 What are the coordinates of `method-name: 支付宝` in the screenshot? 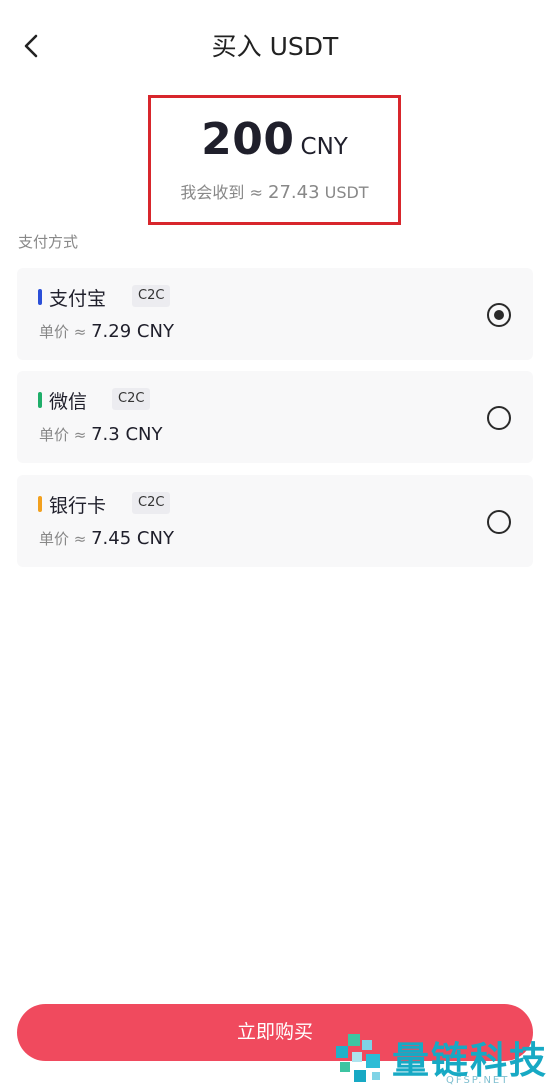 It's located at (78, 299).